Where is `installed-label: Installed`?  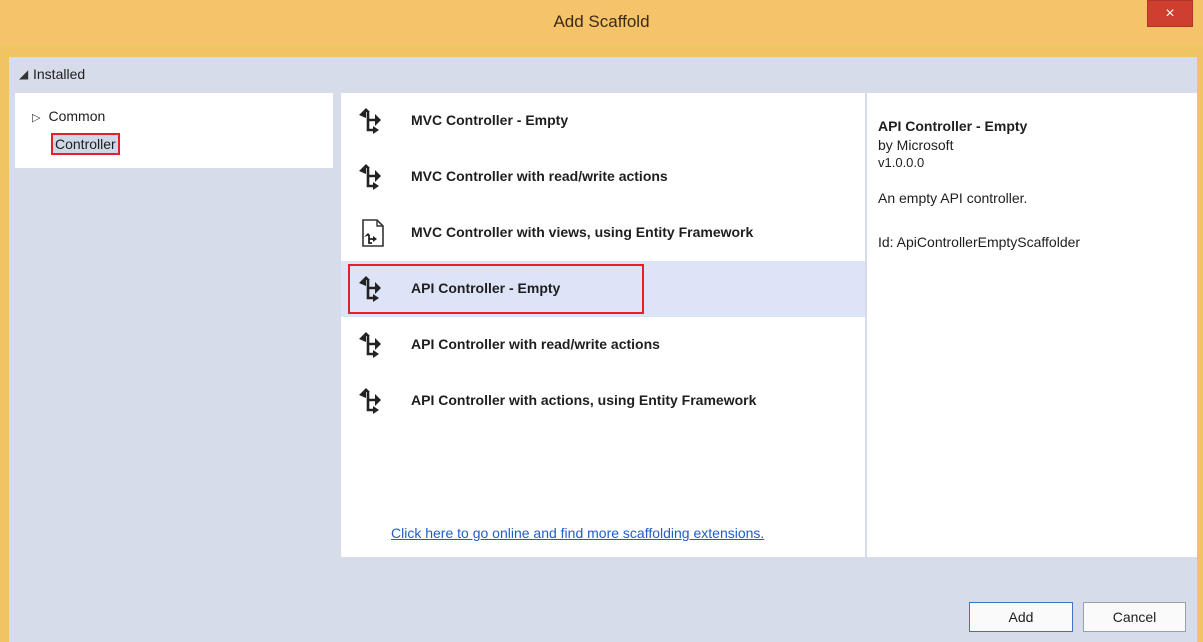
installed-label: Installed is located at coordinates (59, 74).